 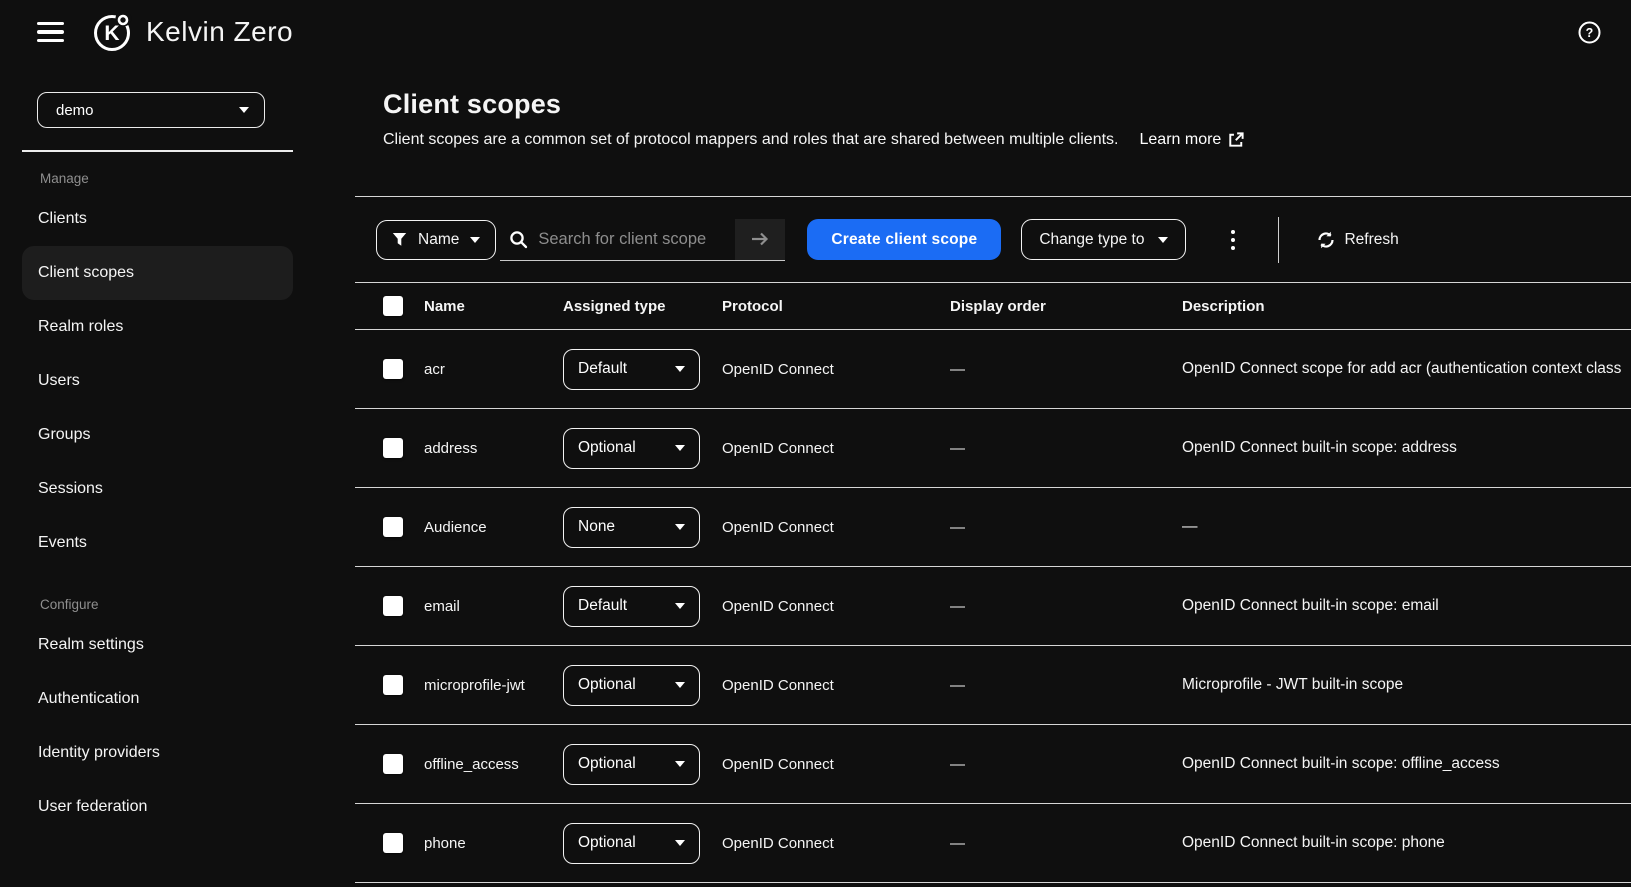 I want to click on client-scope-name: Audience, so click(x=493, y=527).